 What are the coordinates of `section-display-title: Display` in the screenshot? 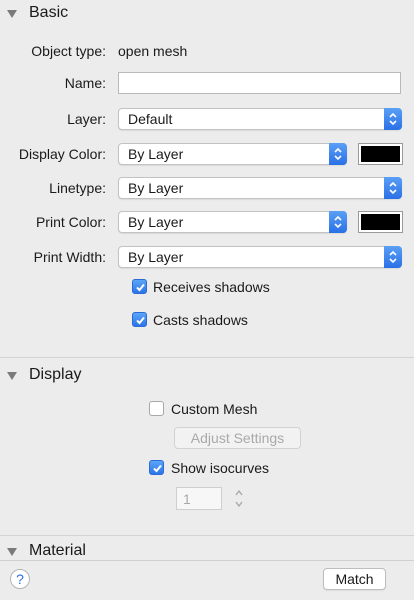 It's located at (55, 374).